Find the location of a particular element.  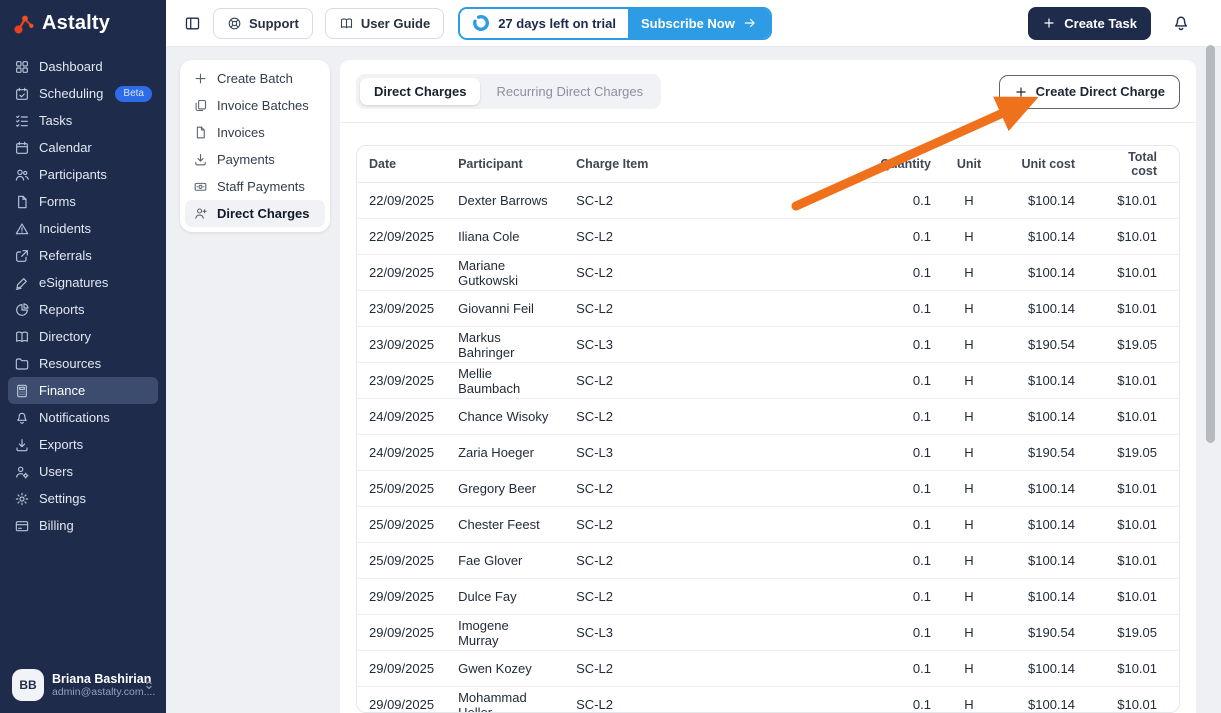

sidebar-item-dashboard: Dashboard is located at coordinates (83, 66).